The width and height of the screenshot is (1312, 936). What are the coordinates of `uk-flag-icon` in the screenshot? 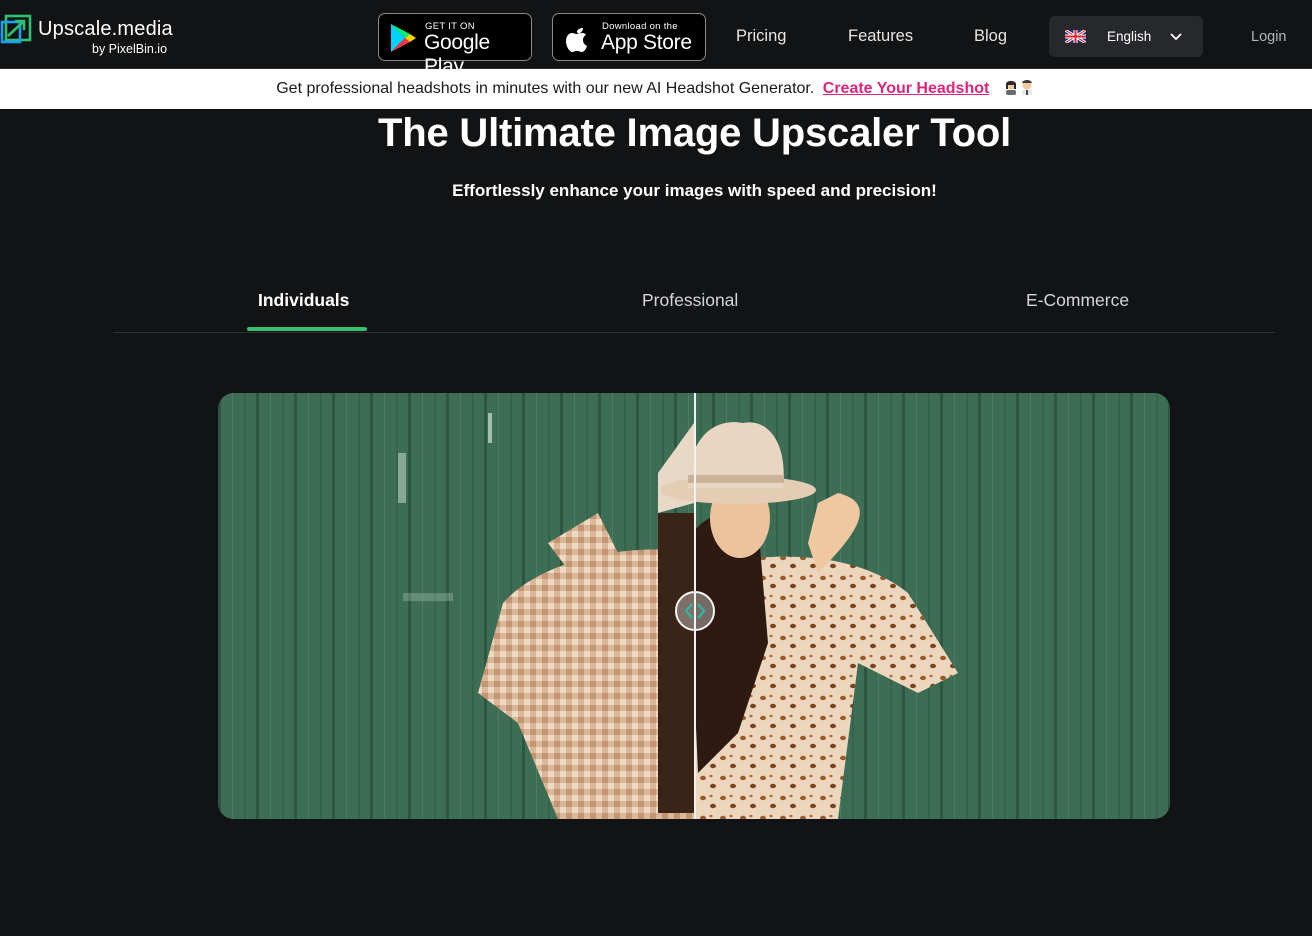 It's located at (1075, 36).